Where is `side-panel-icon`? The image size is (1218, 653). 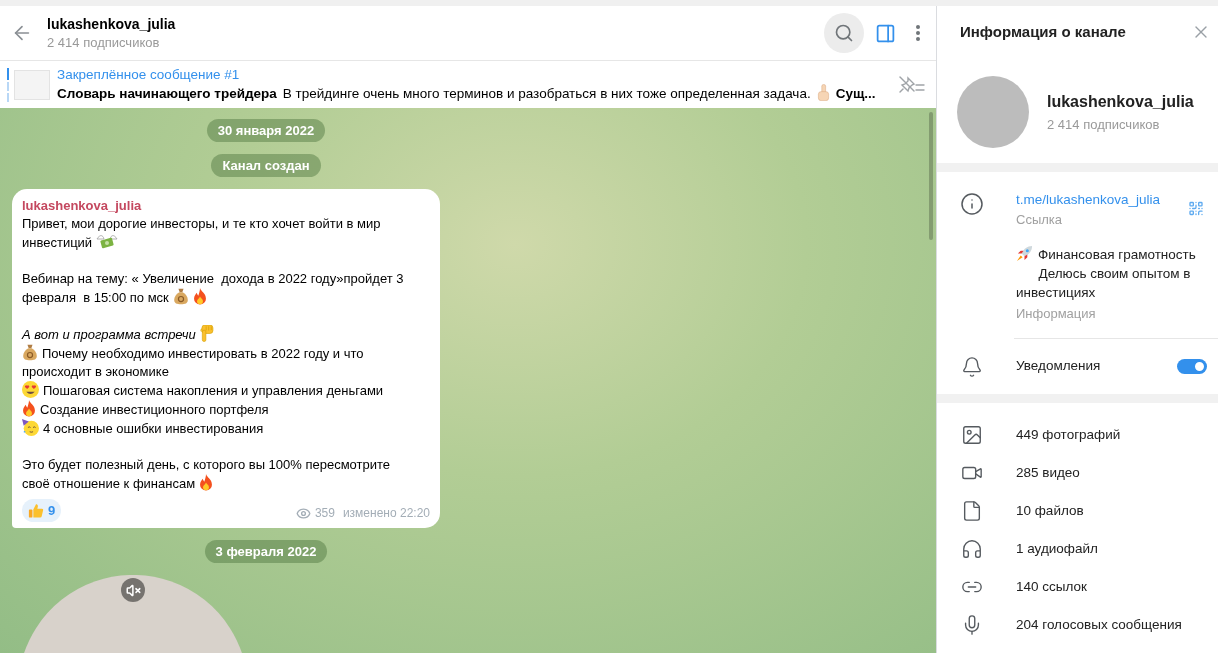
side-panel-icon is located at coordinates (885, 33).